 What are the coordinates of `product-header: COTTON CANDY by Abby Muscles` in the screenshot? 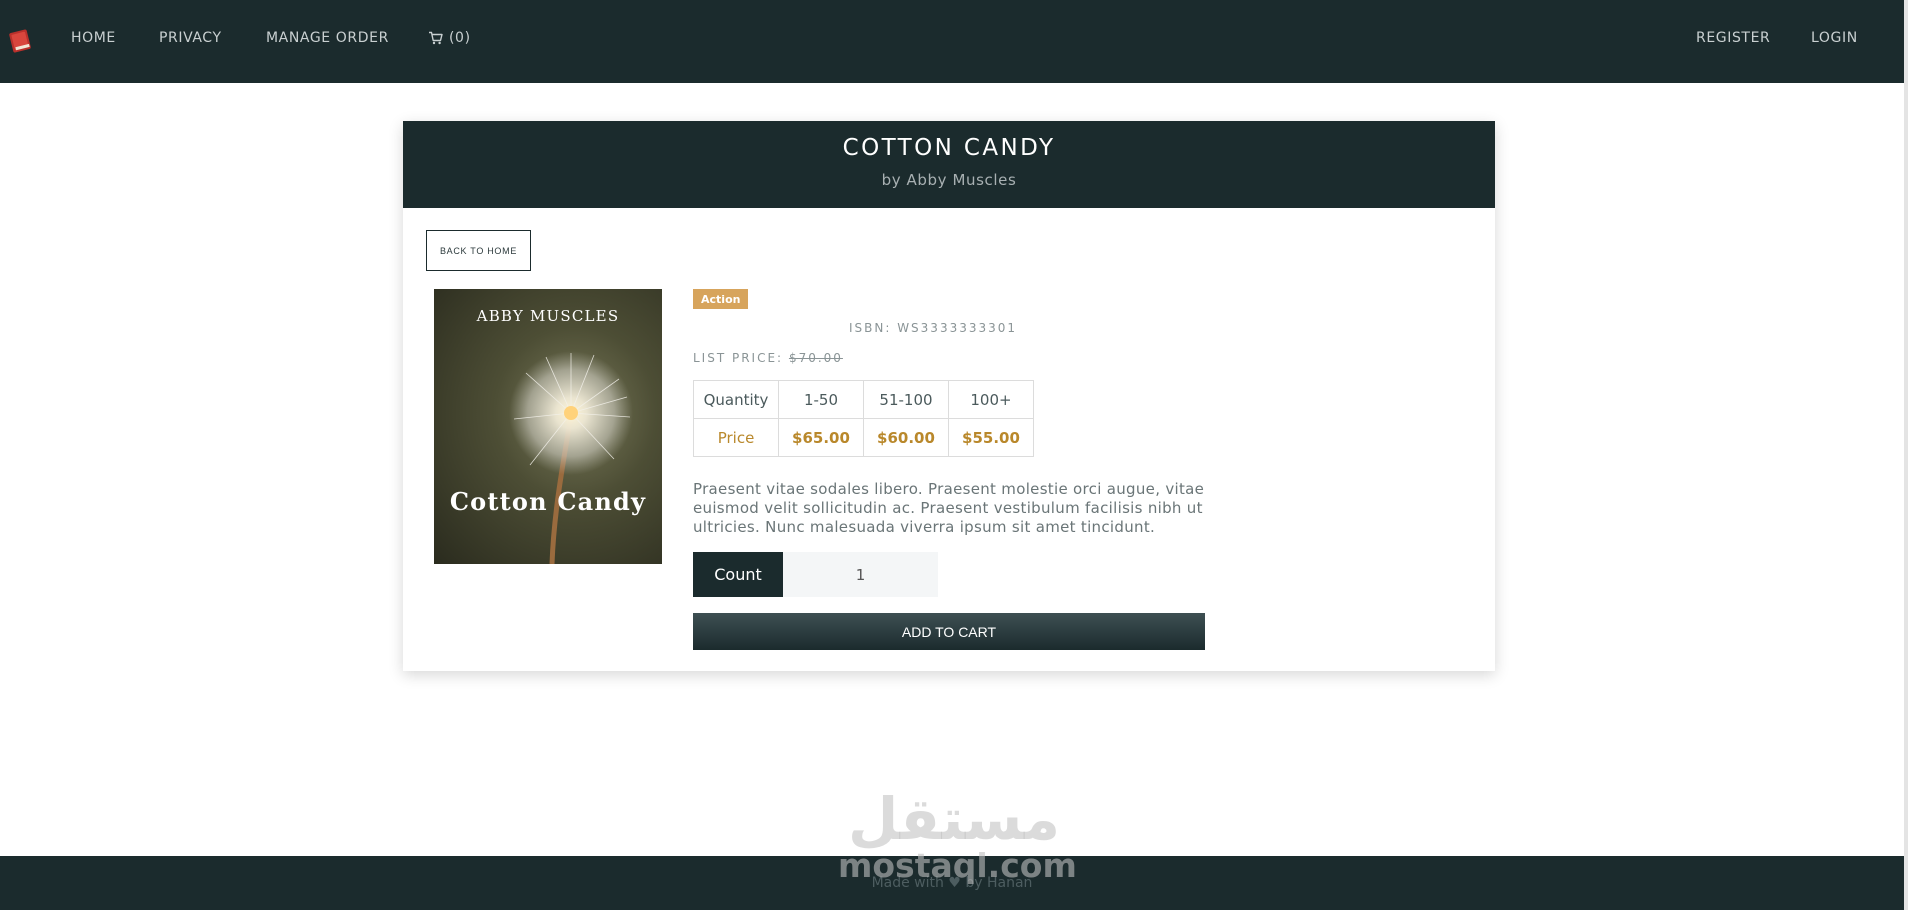 It's located at (949, 164).